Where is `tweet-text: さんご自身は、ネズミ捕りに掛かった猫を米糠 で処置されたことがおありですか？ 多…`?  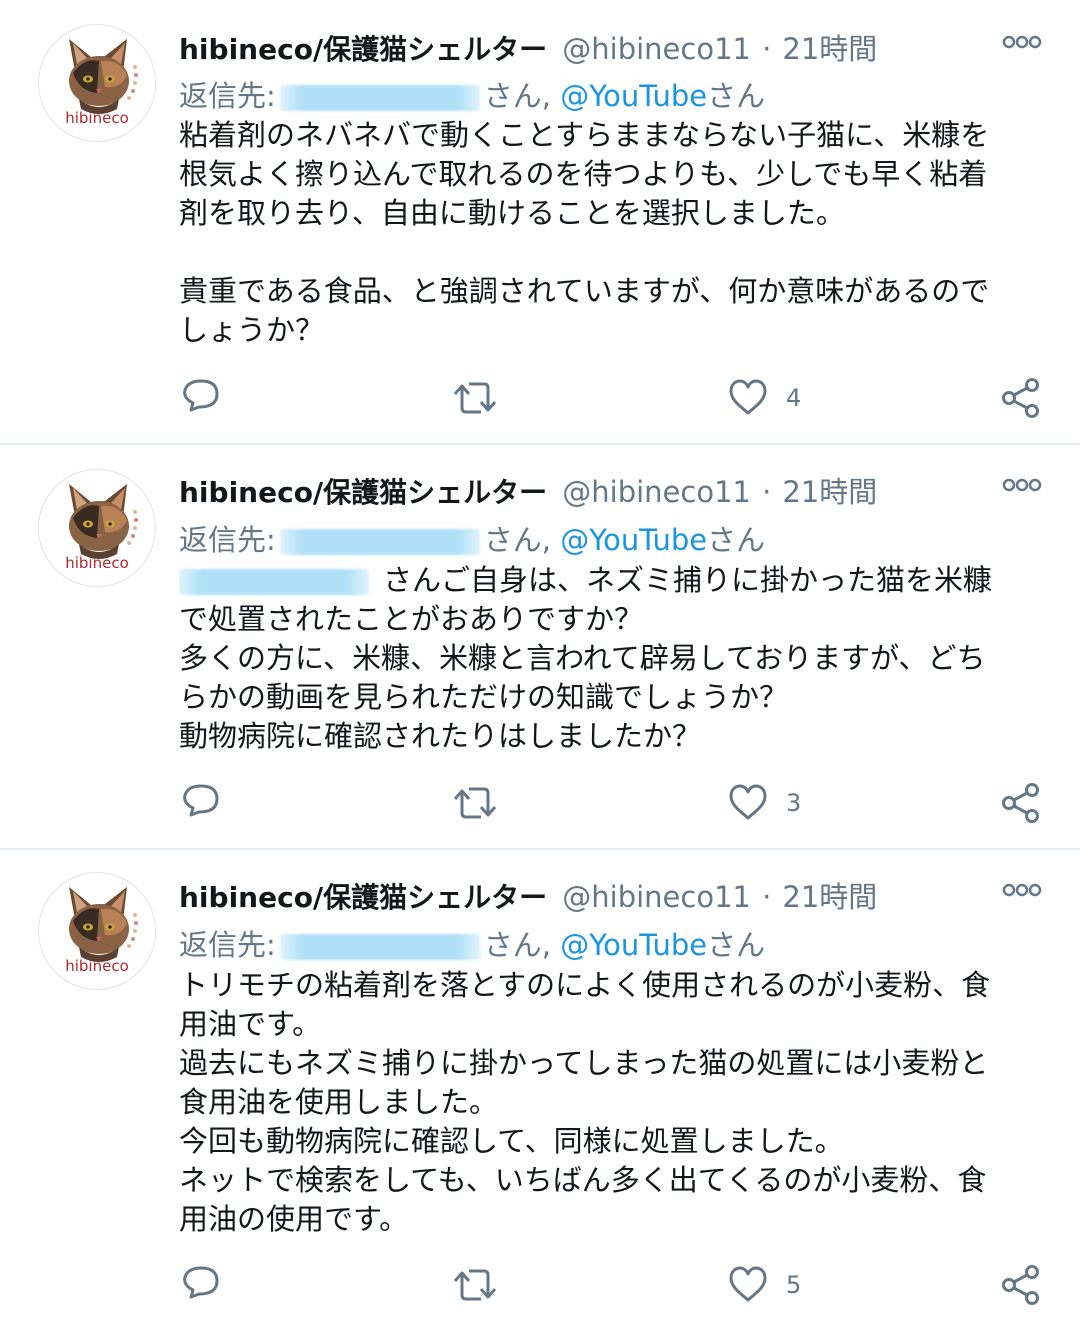
tweet-text: さんご自身は、ネズミ捕りに掛かった猫を米糠 で処置されたことがおありですか？ 多… is located at coordinates (614, 658).